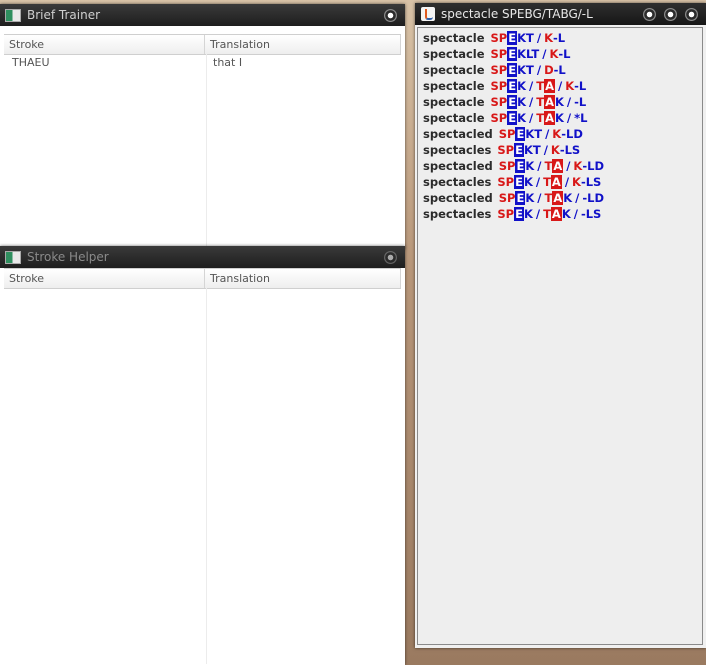 The width and height of the screenshot is (706, 665). I want to click on suggestion-line: spectacles SP E K / T A K / -LS, so click(512, 214).